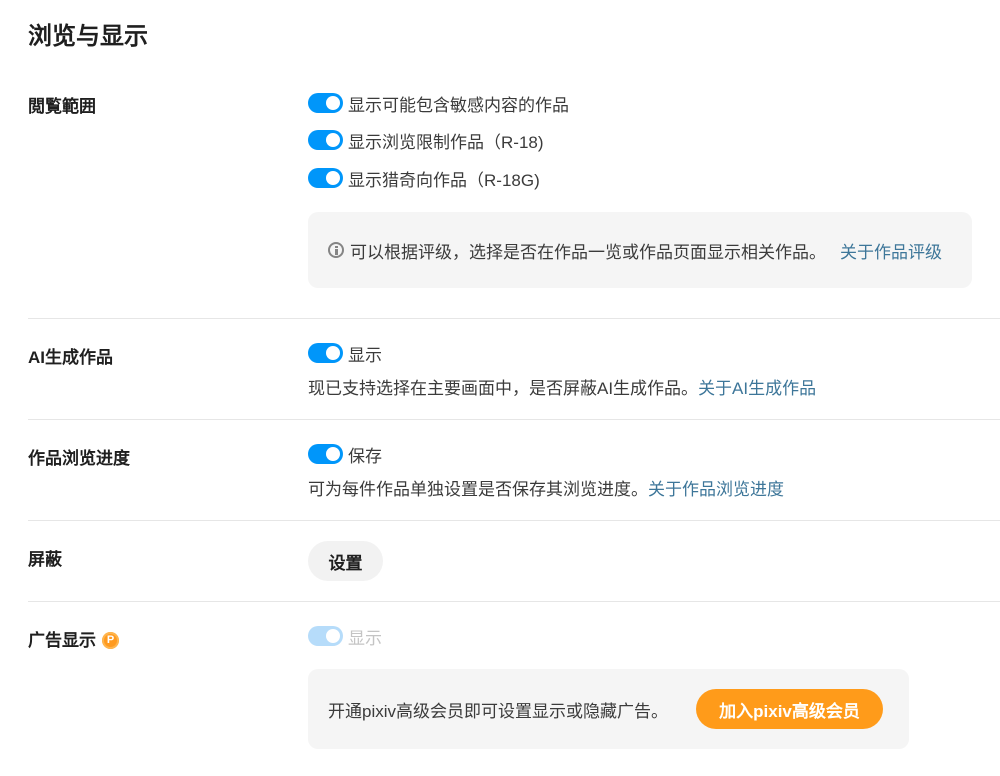 The width and height of the screenshot is (1000, 776). I want to click on ads-display-toggle, so click(325, 636).